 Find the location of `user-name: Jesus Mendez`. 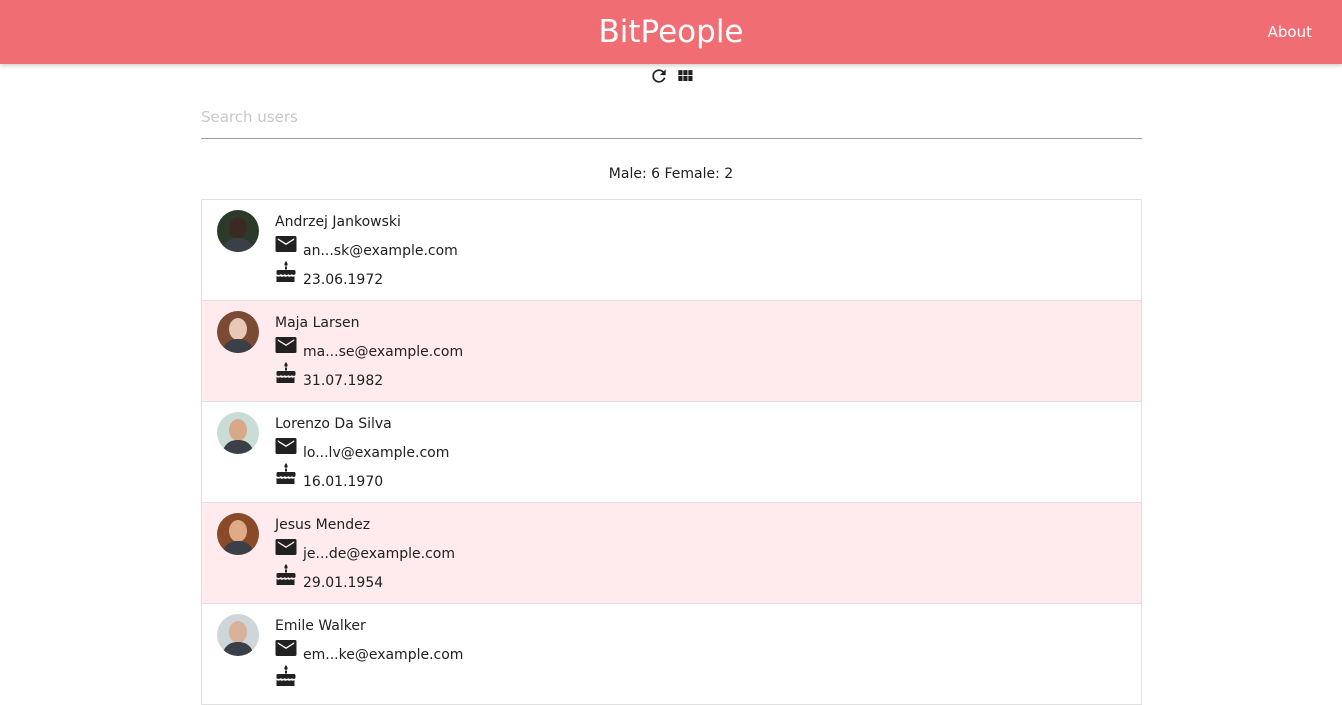

user-name: Jesus Mendez is located at coordinates (323, 525).